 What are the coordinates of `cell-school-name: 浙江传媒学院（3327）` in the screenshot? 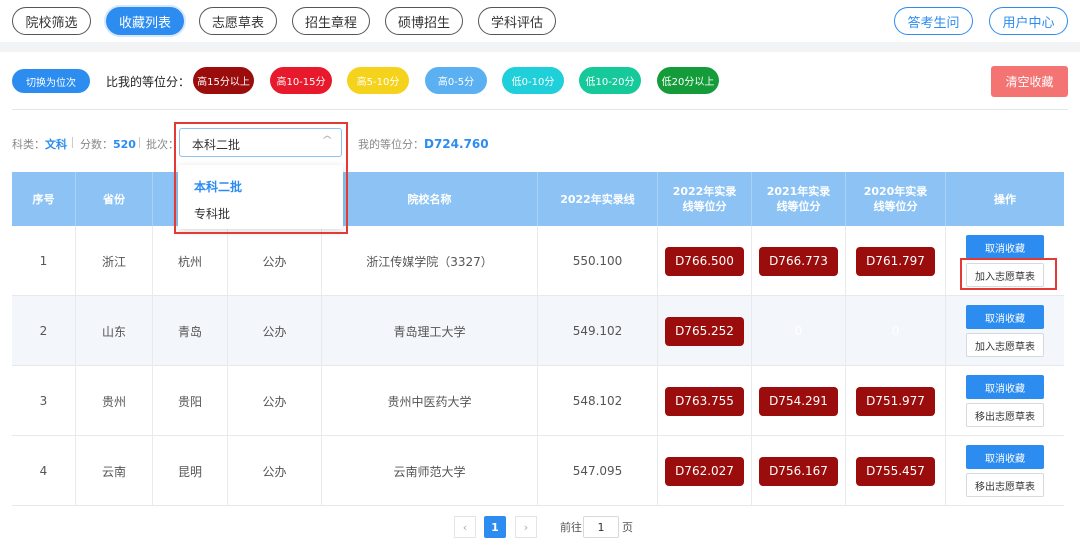 It's located at (430, 261).